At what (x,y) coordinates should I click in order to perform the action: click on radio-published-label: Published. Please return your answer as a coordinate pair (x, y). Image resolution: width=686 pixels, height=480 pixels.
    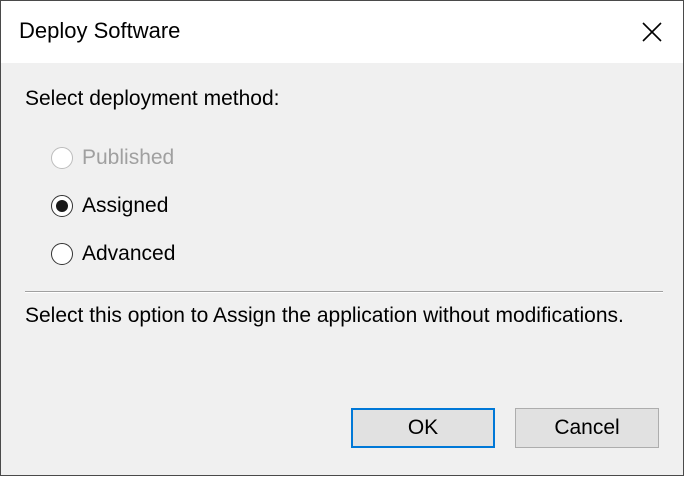
    Looking at the image, I should click on (128, 157).